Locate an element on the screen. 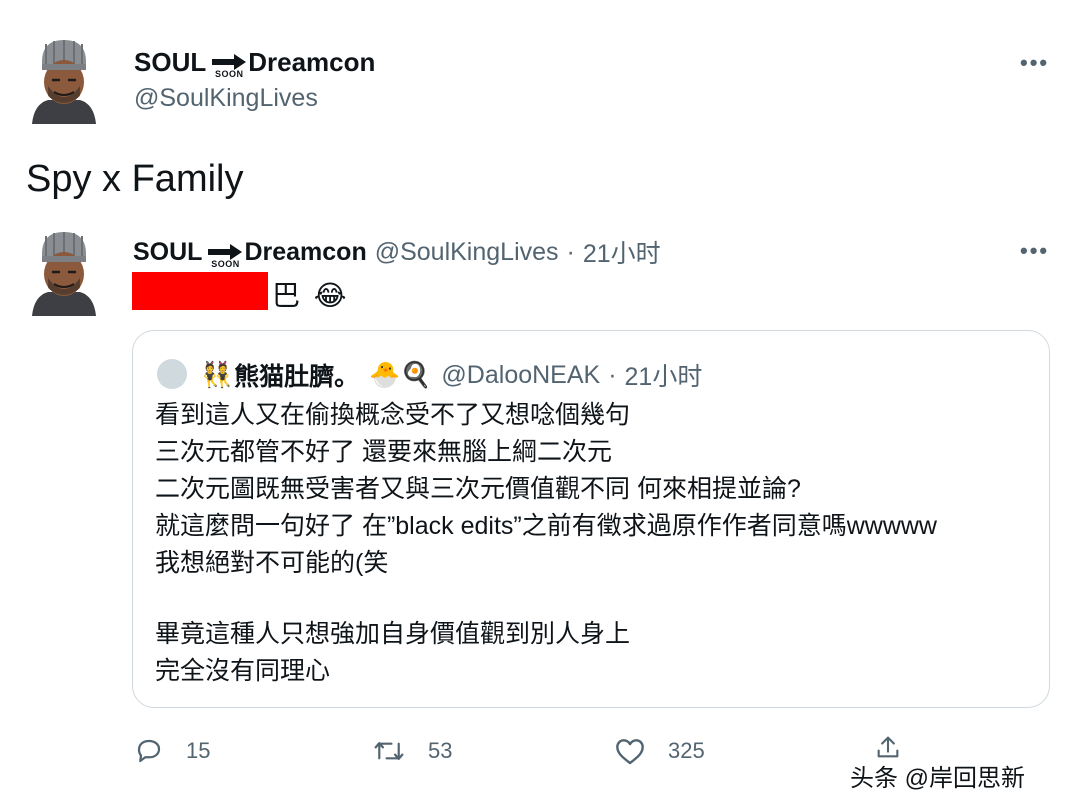  quoted-author-name-left: SOUL is located at coordinates (168, 251).